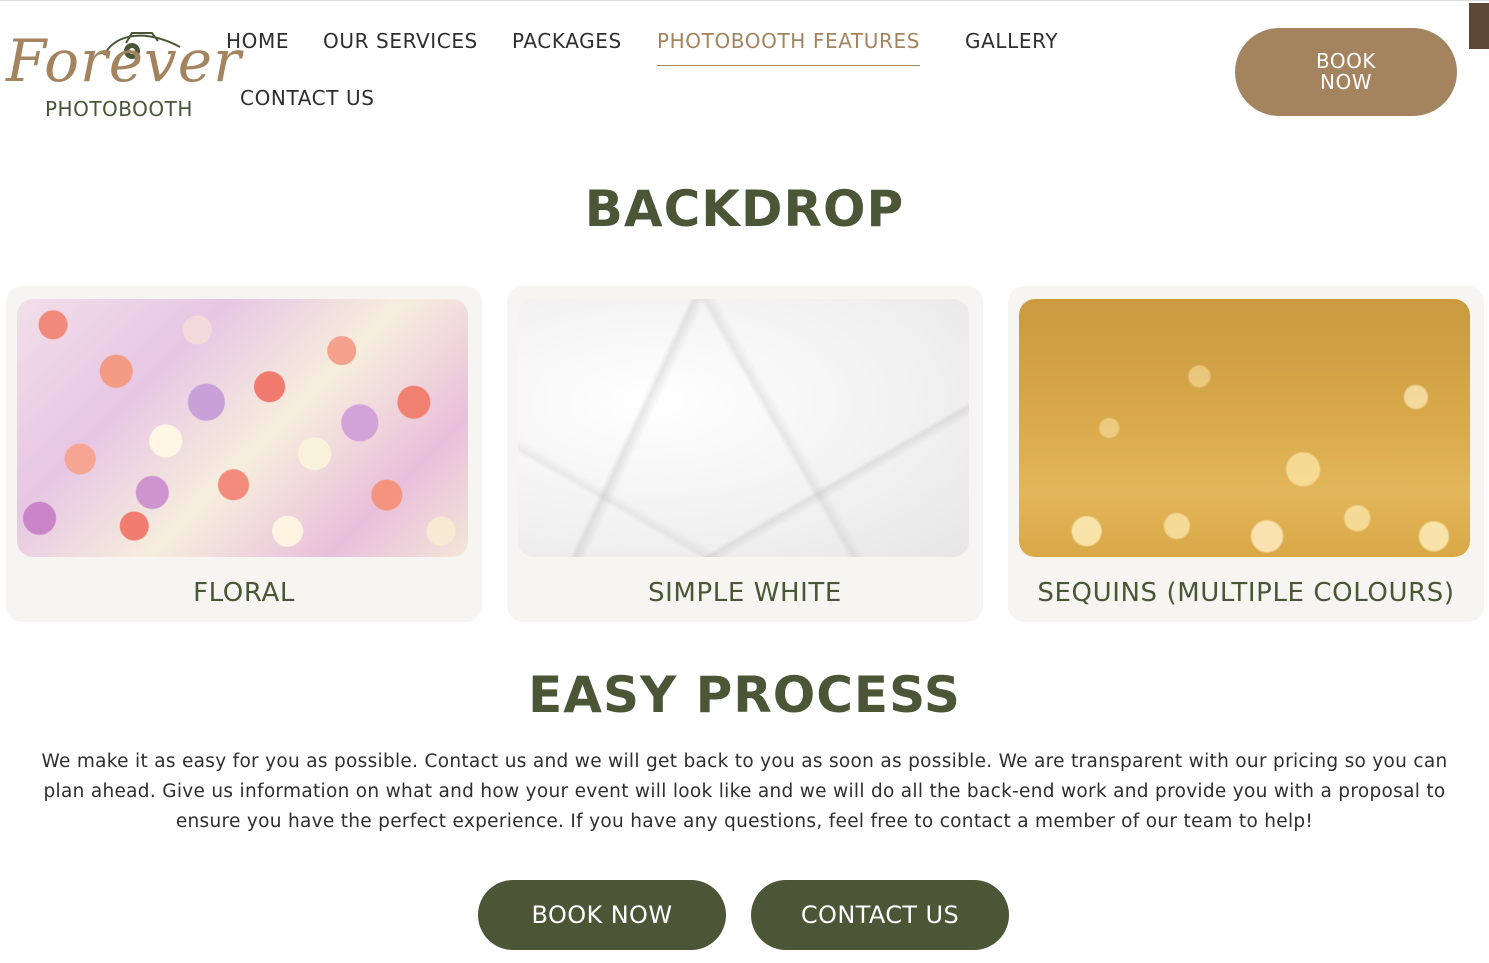 The image size is (1489, 963). I want to click on nav-contact-us: CONTACT US, so click(307, 98).